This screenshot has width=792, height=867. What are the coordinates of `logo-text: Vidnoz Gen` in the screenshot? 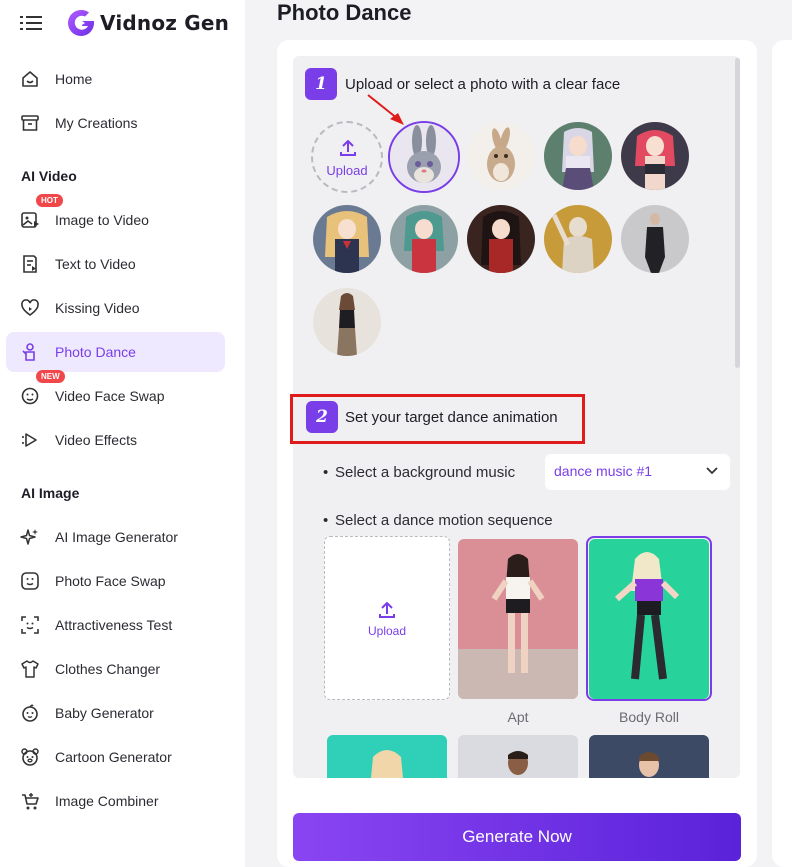 It's located at (165, 23).